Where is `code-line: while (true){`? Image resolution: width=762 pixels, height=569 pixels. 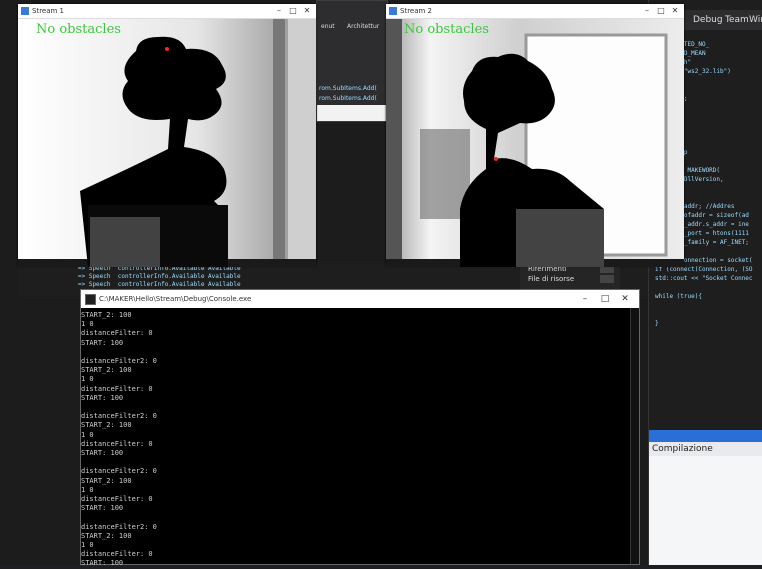
code-line: while (true){ is located at coordinates (678, 296).